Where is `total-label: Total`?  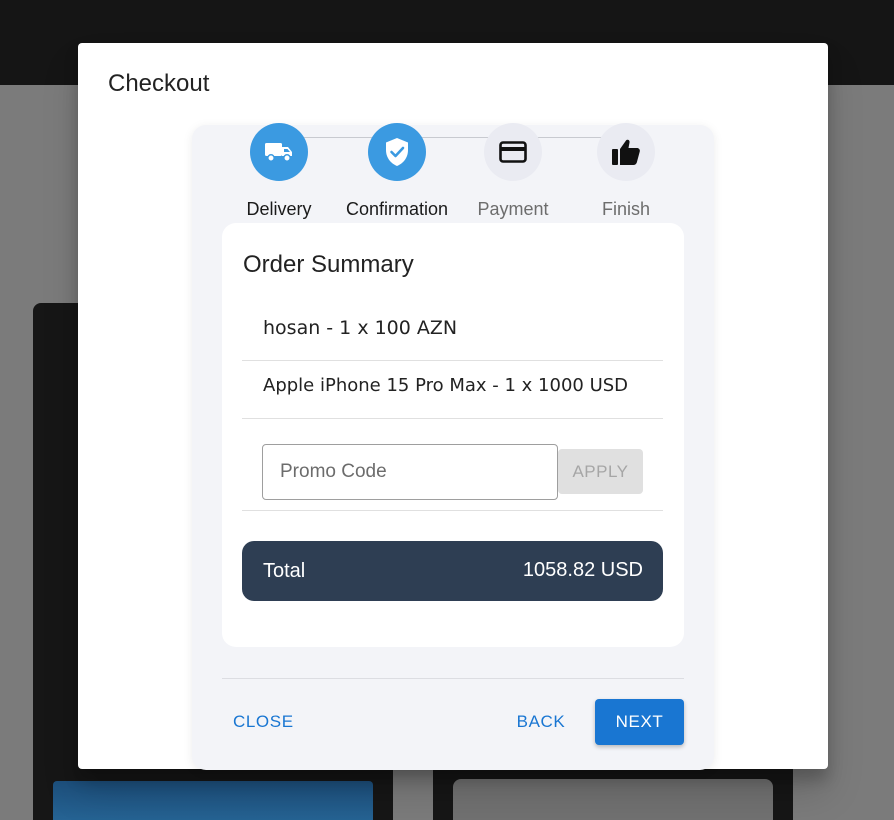
total-label: Total is located at coordinates (284, 571).